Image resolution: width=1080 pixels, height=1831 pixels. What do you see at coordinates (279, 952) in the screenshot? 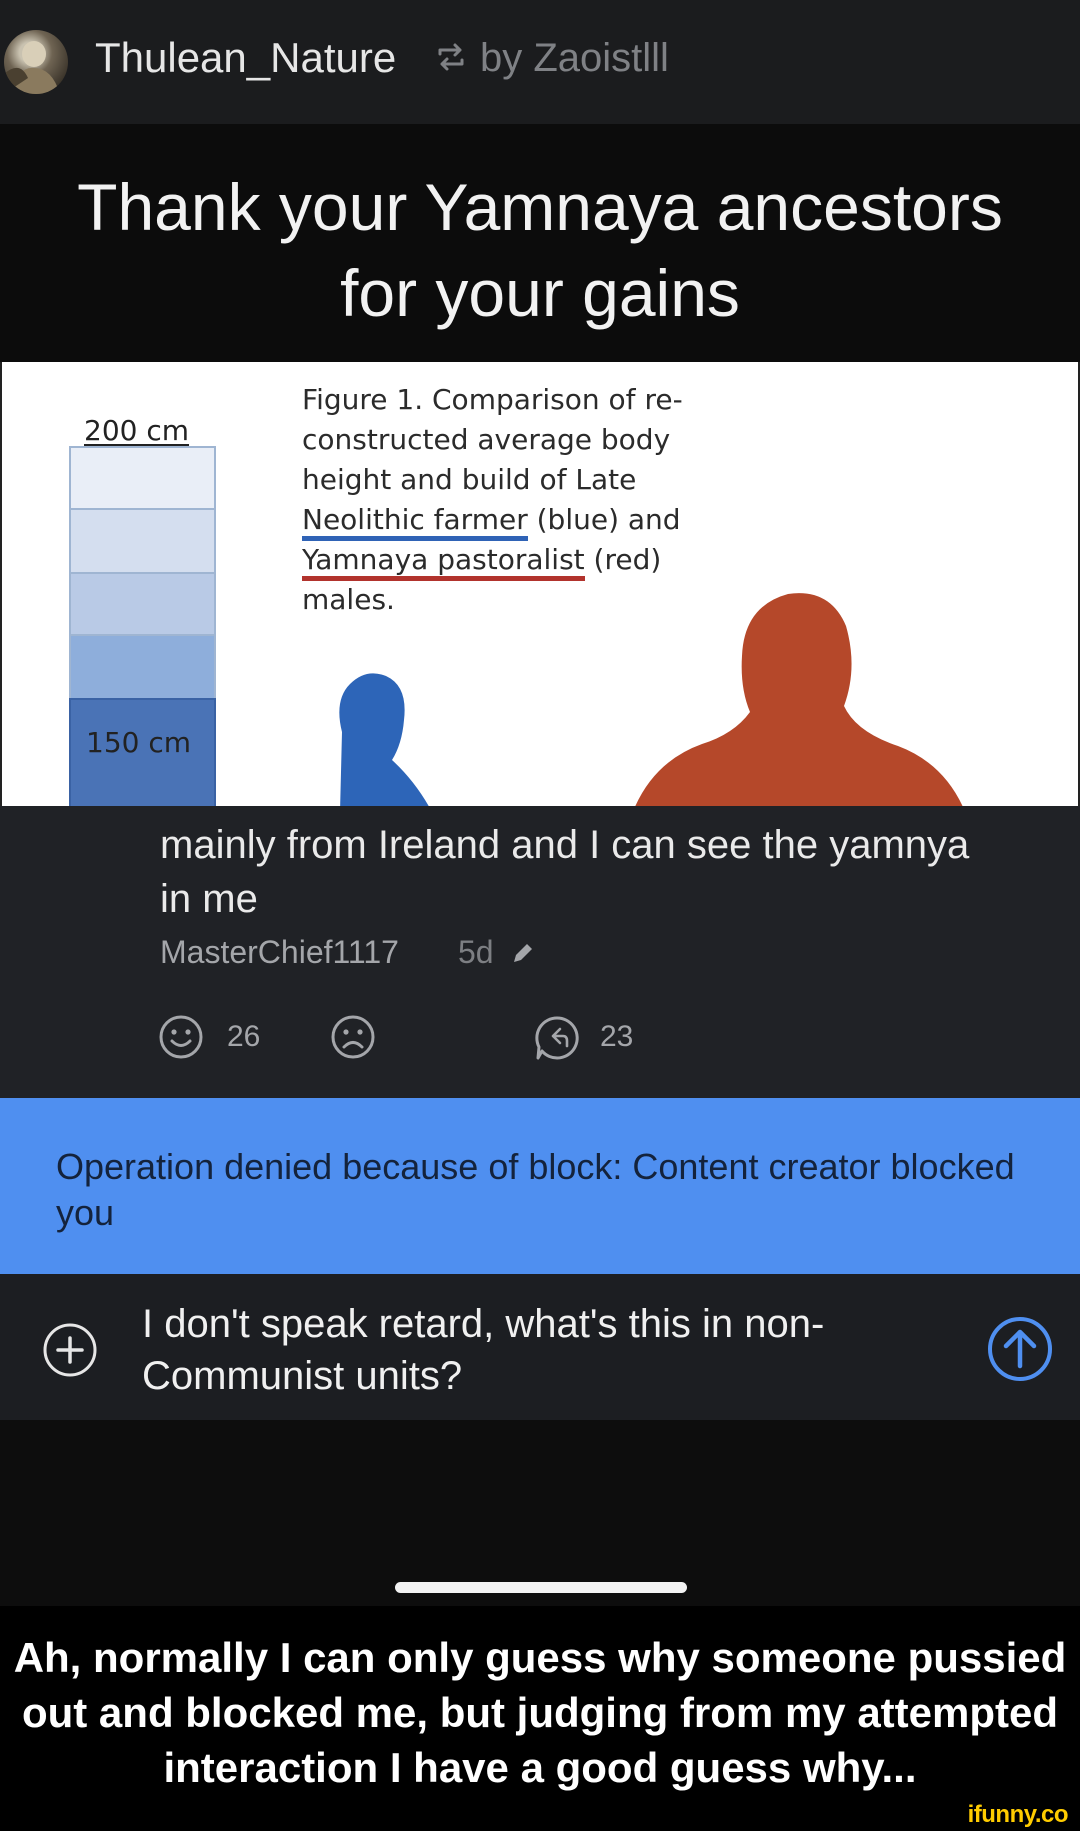
I see `comment-author: MasterChief1117` at bounding box center [279, 952].